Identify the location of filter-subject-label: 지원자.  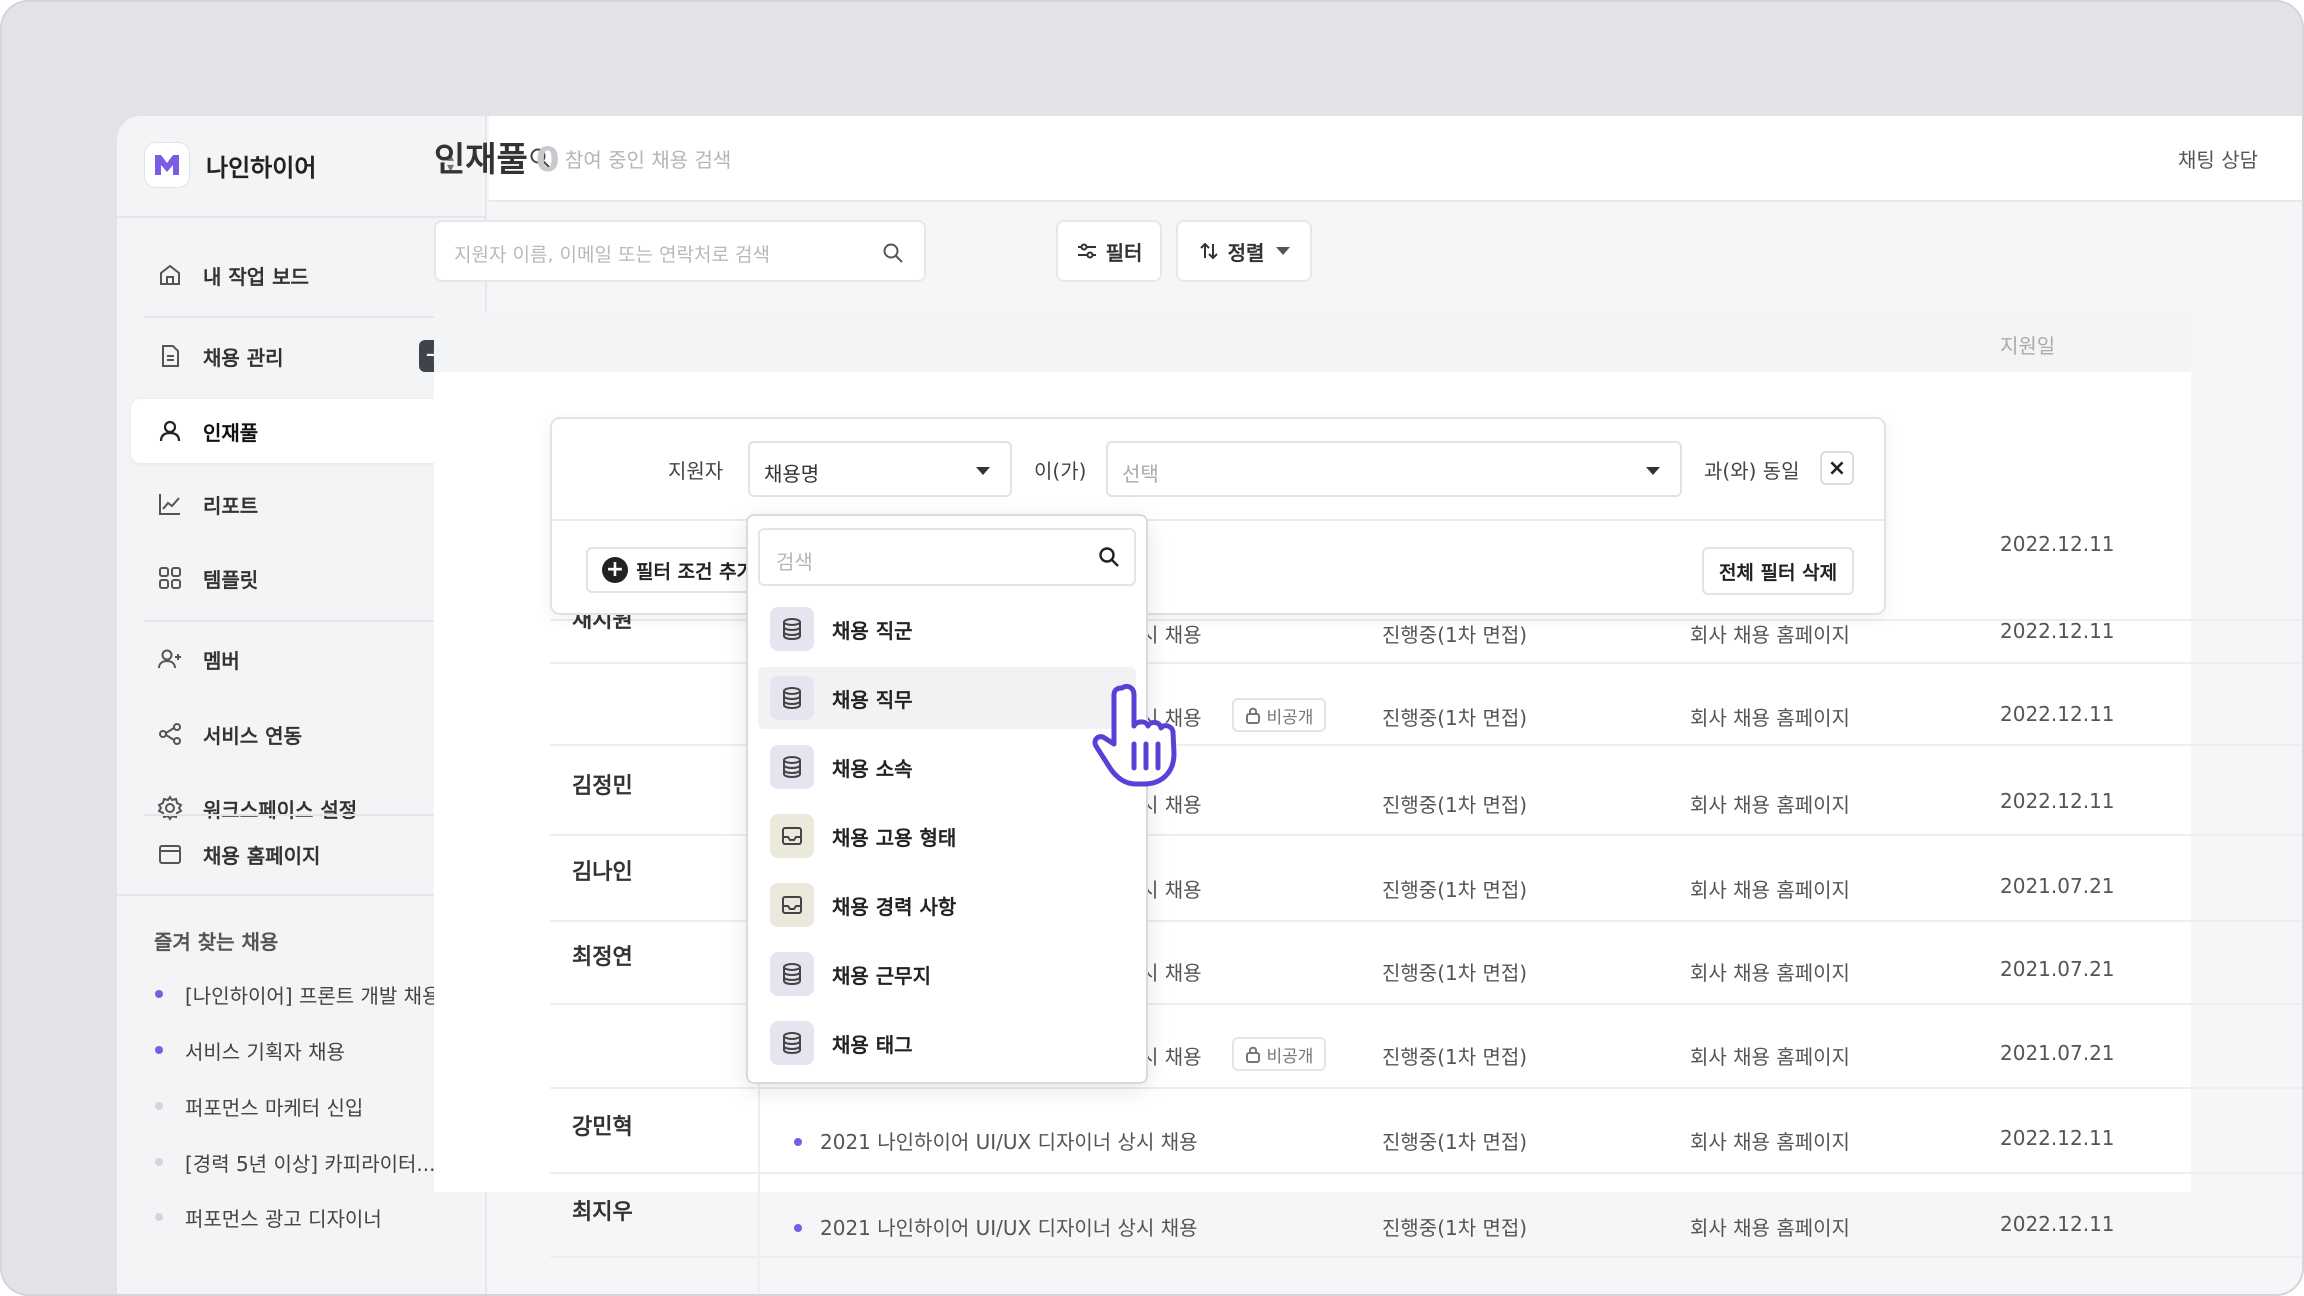
(696, 471).